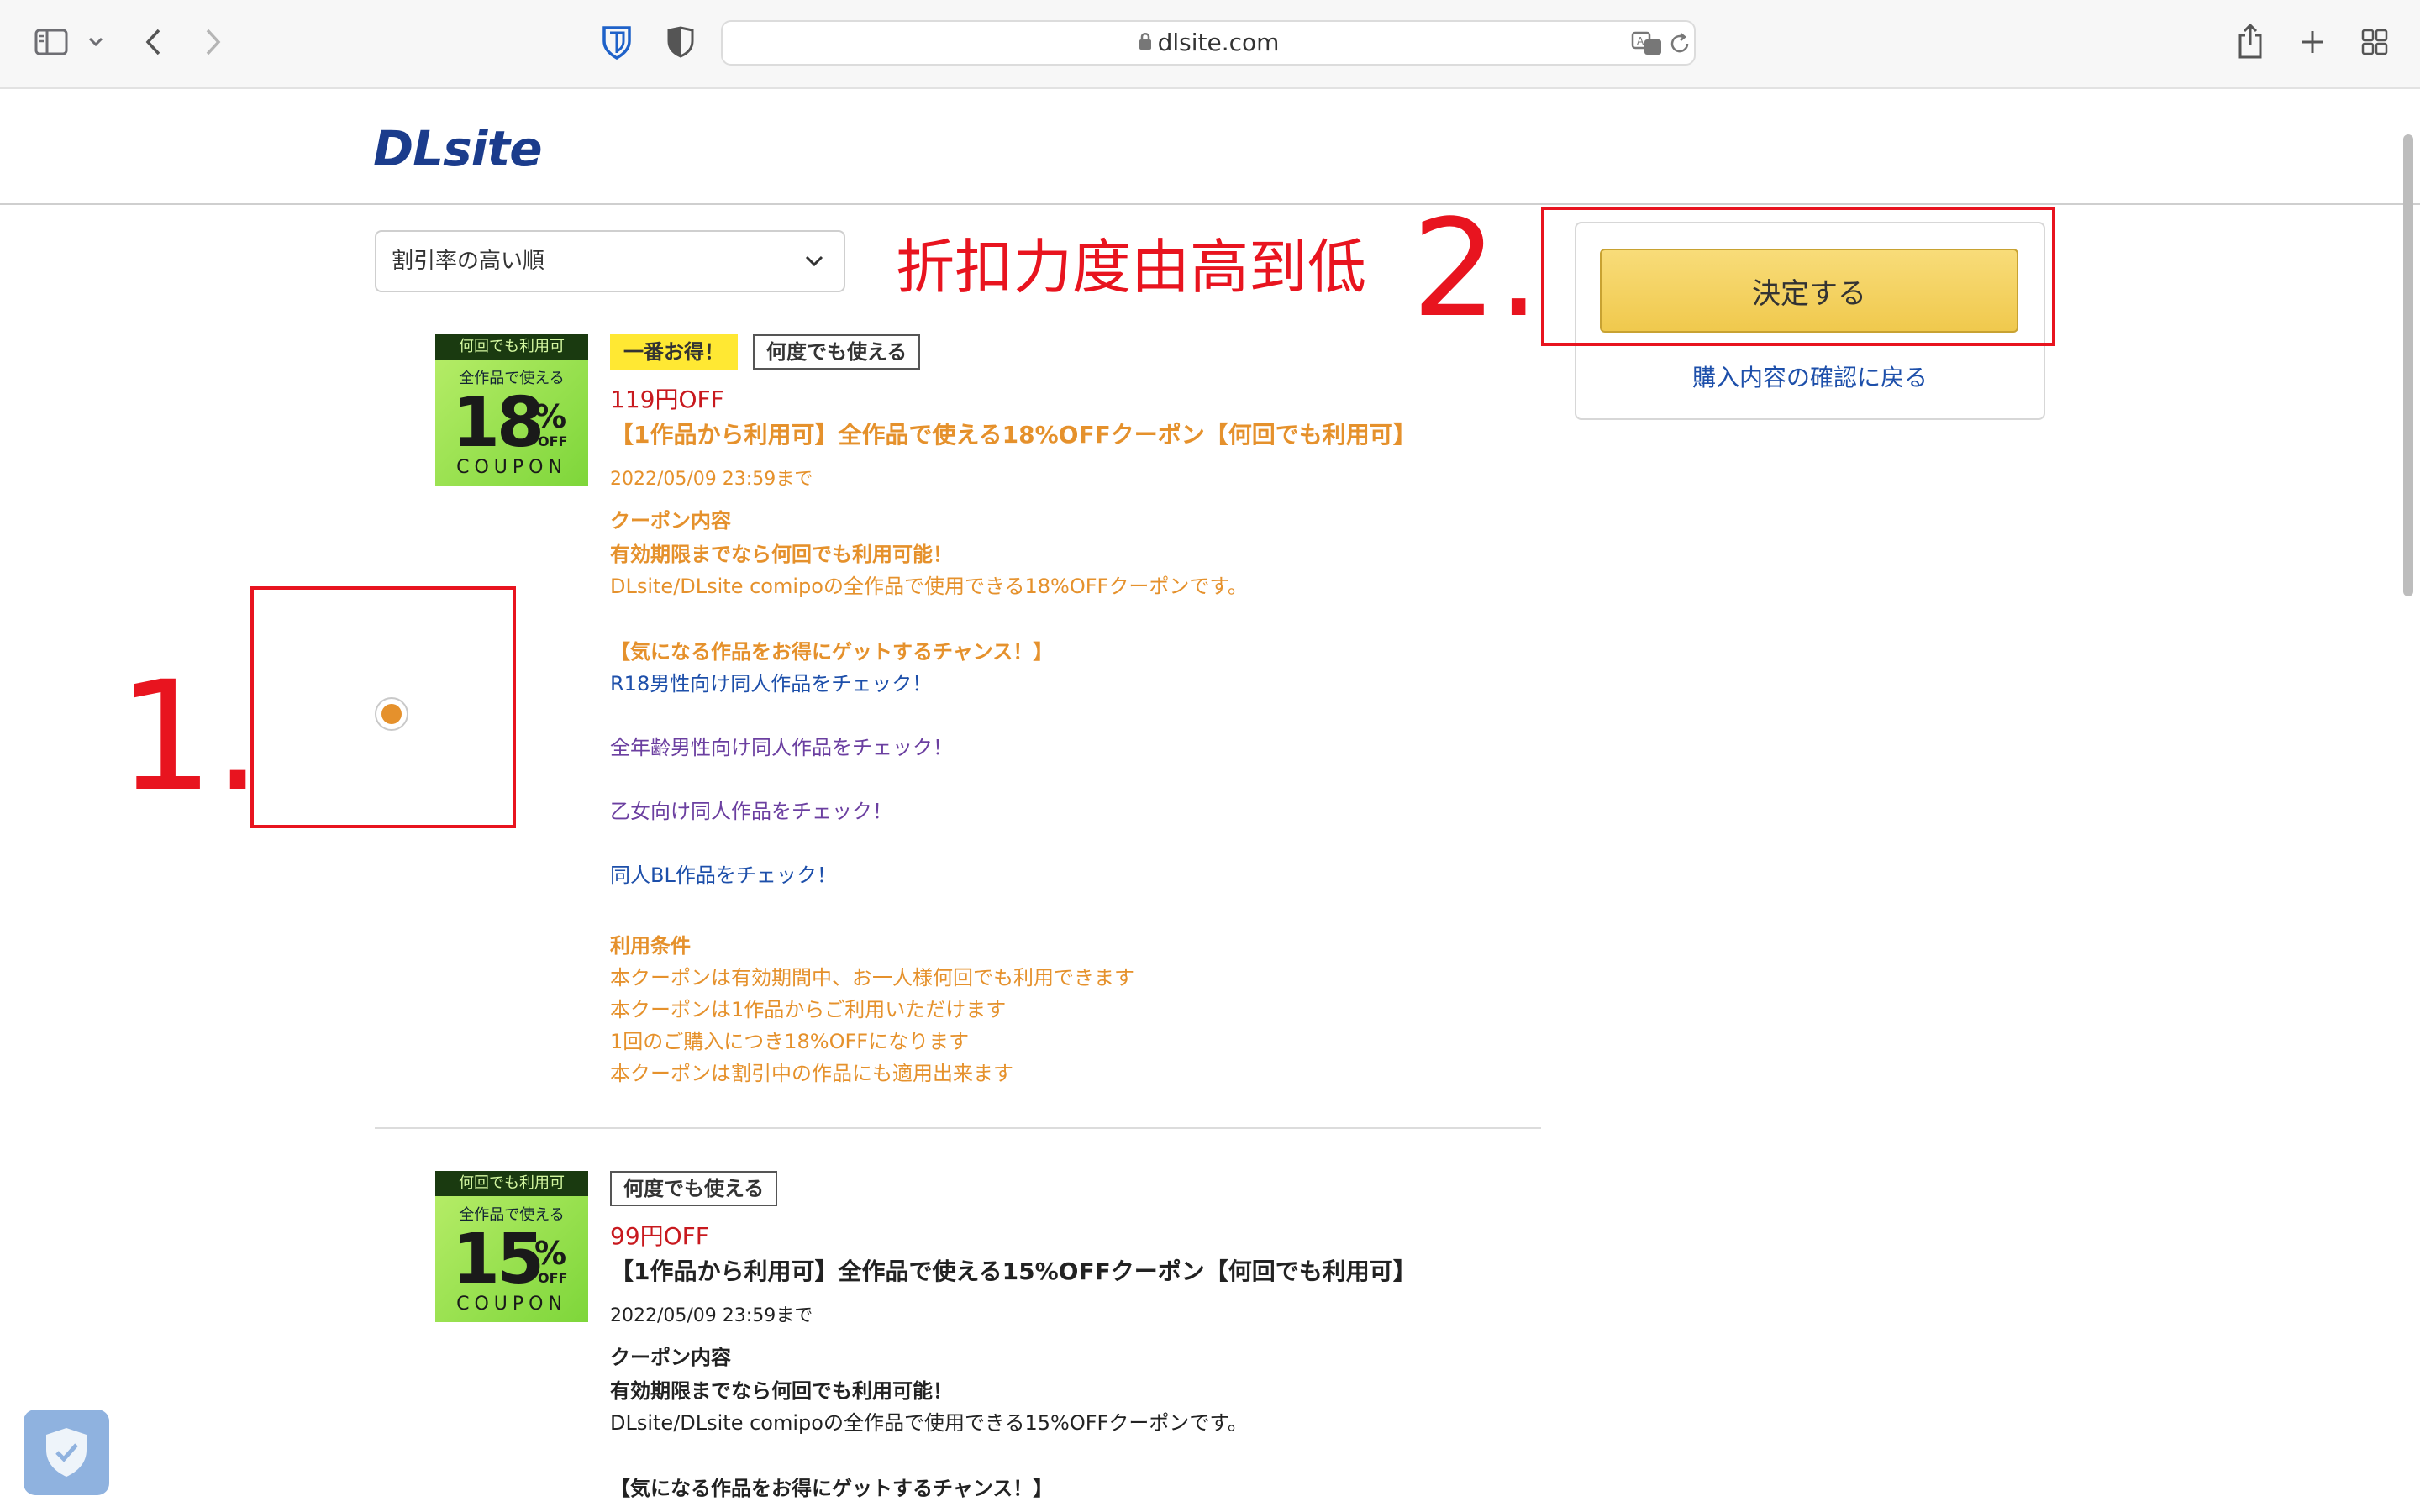 The width and height of the screenshot is (2420, 1512). What do you see at coordinates (498, 423) in the screenshot?
I see `coupon-image-pct: 18` at bounding box center [498, 423].